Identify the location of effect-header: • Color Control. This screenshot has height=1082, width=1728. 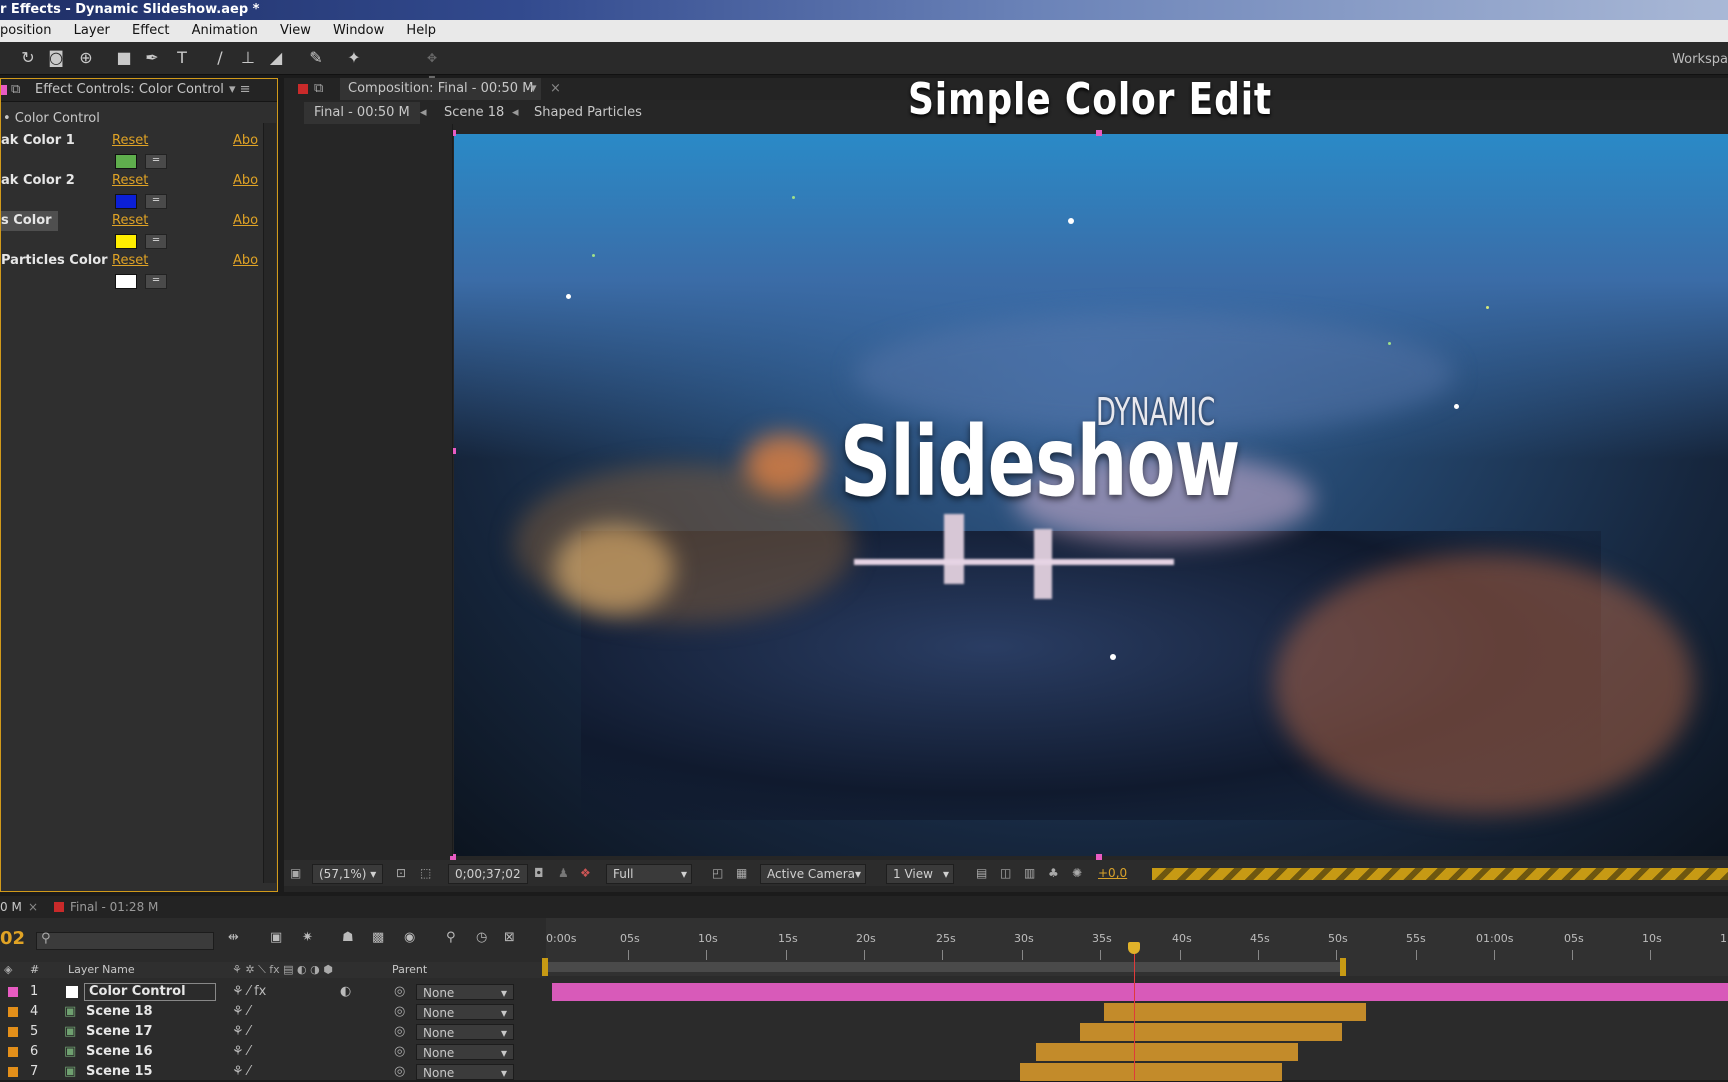
(132, 119).